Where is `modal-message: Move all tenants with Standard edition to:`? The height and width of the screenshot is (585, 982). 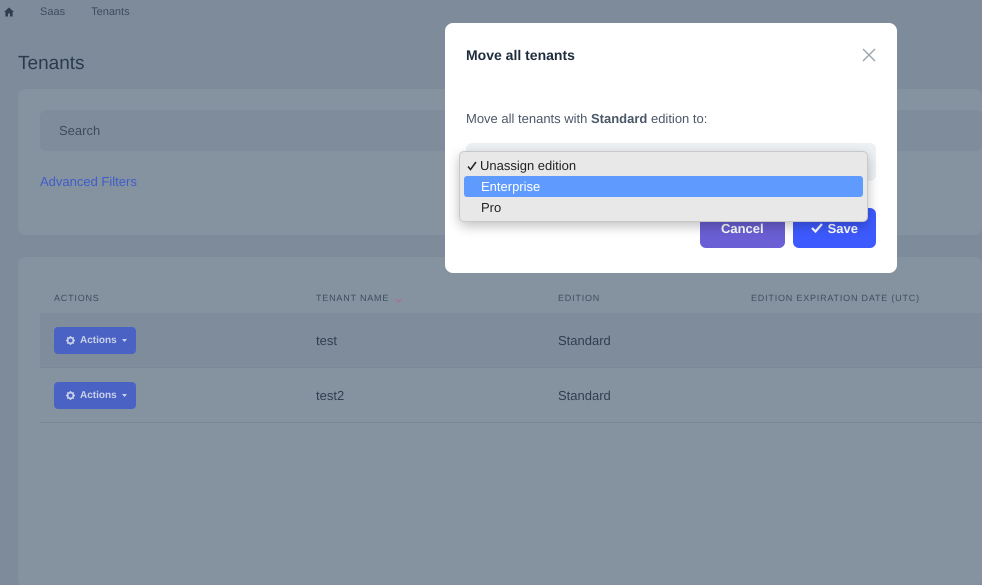 modal-message: Move all tenants with Standard edition to: is located at coordinates (587, 118).